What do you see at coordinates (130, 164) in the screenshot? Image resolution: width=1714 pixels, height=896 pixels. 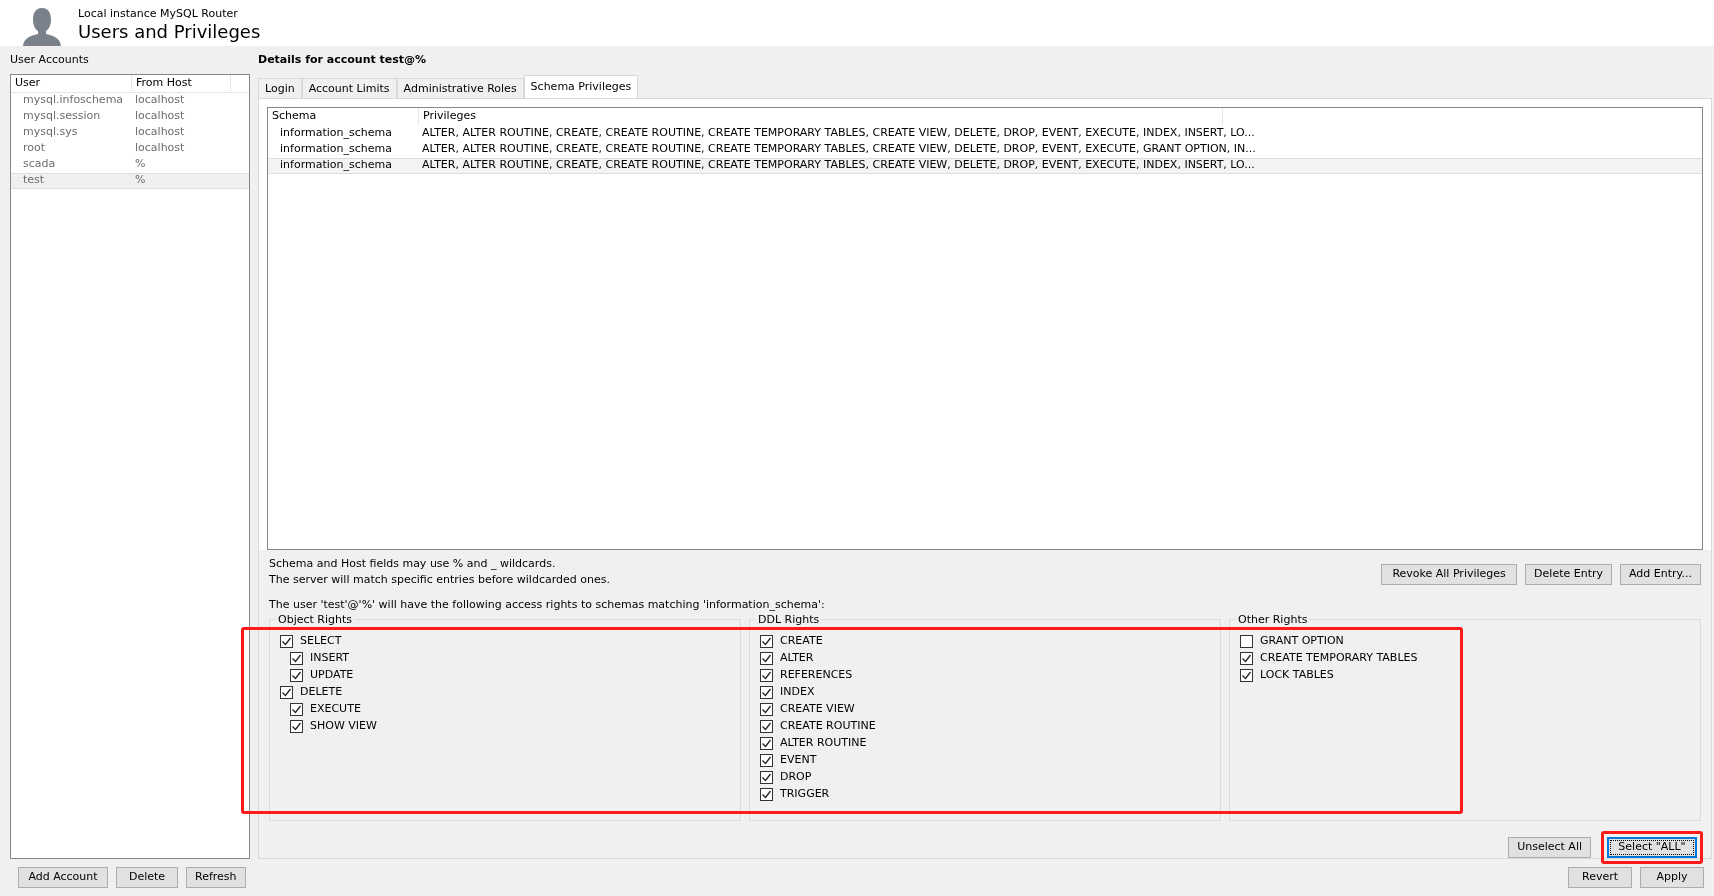 I see `user-row: scada %` at bounding box center [130, 164].